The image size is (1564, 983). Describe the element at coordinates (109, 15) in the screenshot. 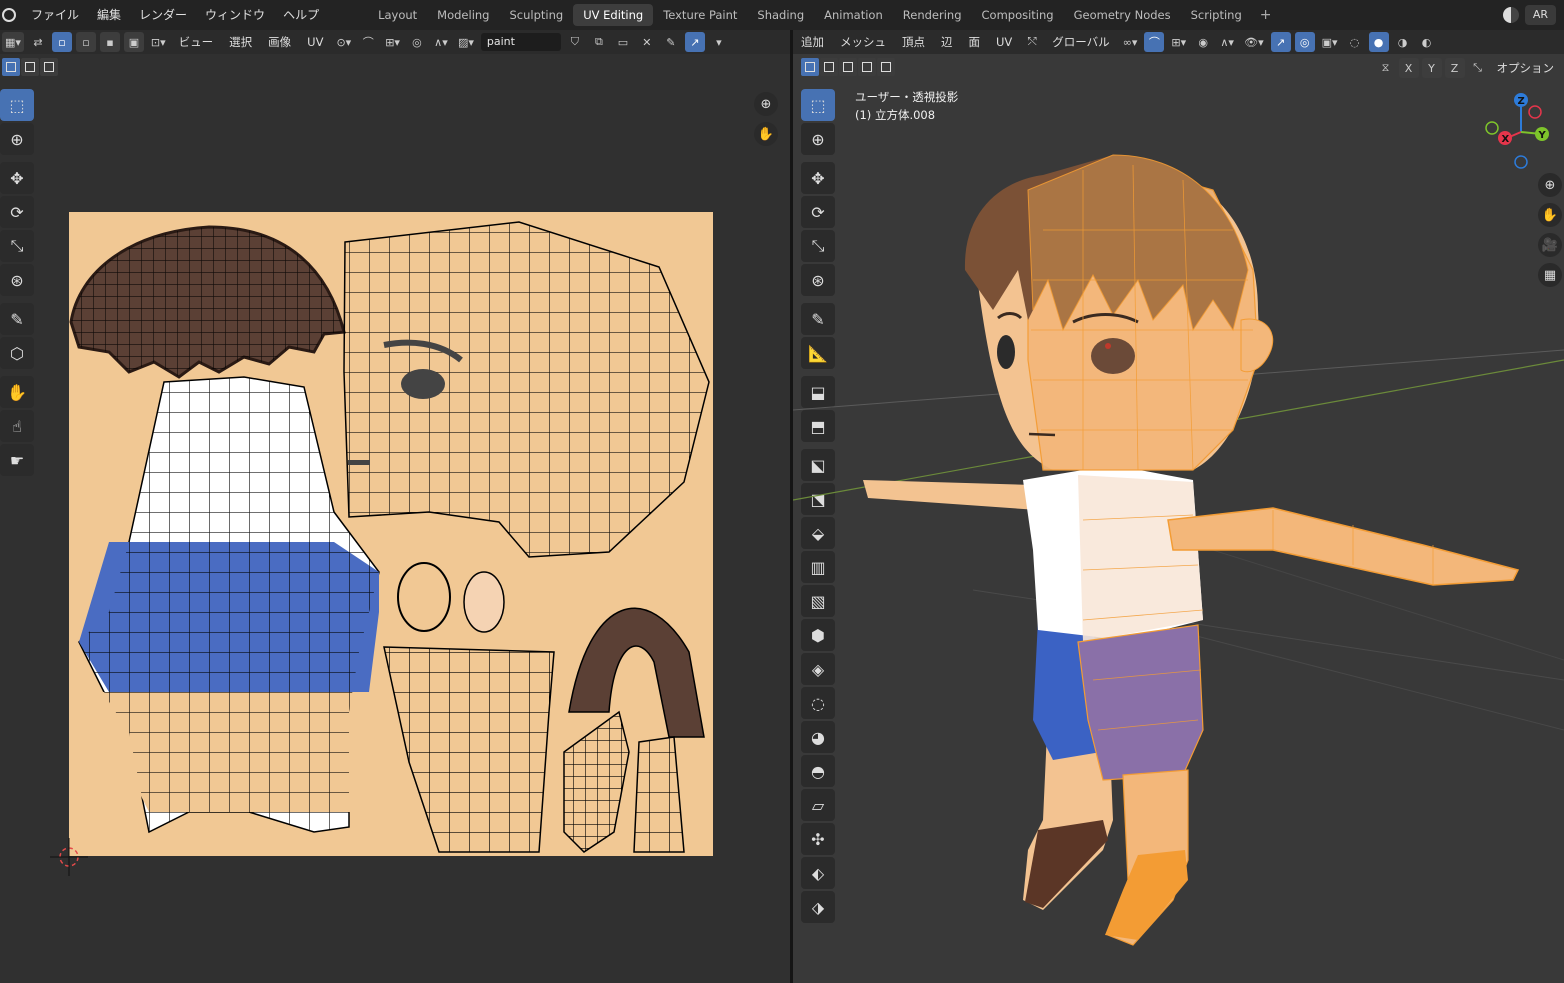

I see `menu-edit: 編集` at that location.